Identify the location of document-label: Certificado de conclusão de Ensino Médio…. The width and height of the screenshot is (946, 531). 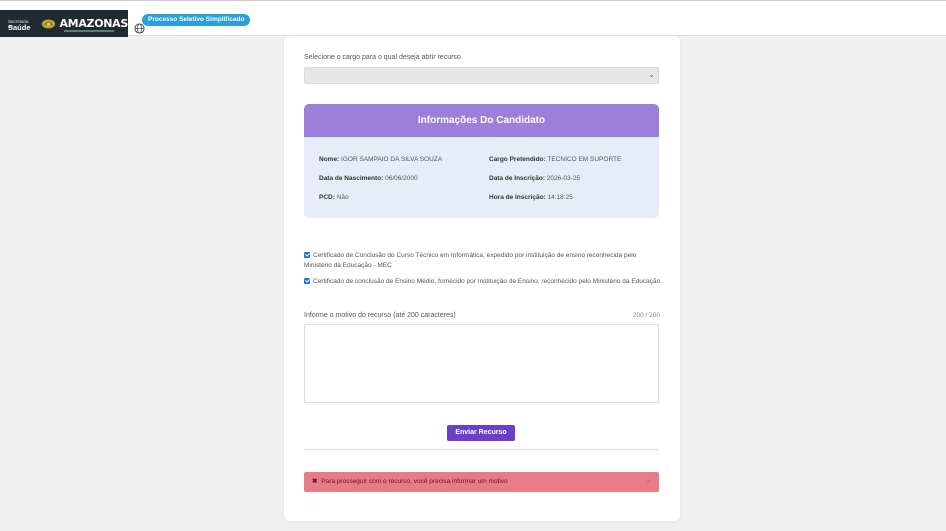
(488, 281).